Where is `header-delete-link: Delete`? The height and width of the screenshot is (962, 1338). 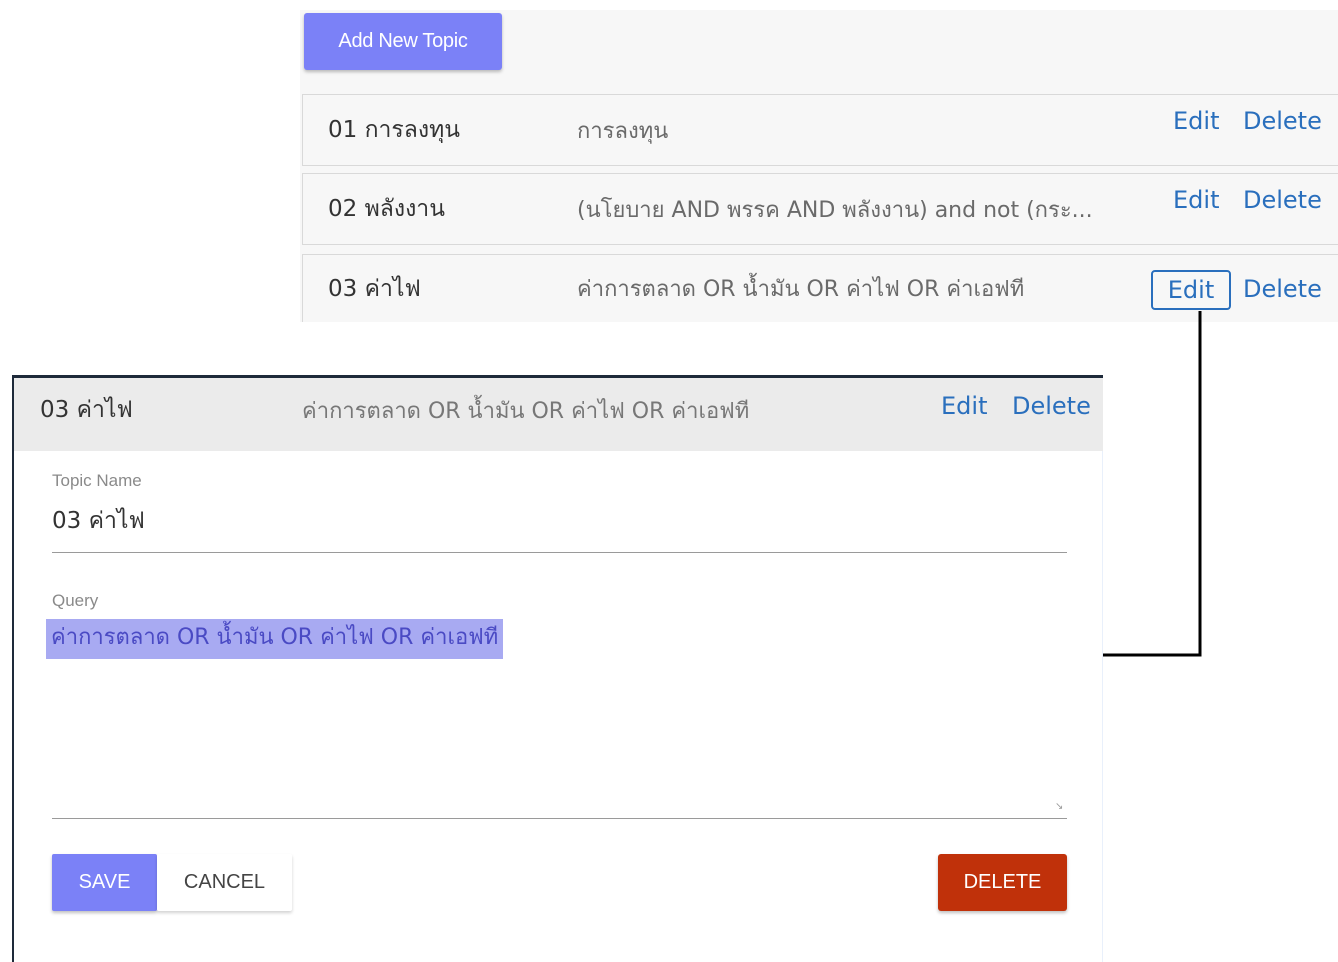 header-delete-link: Delete is located at coordinates (1051, 406).